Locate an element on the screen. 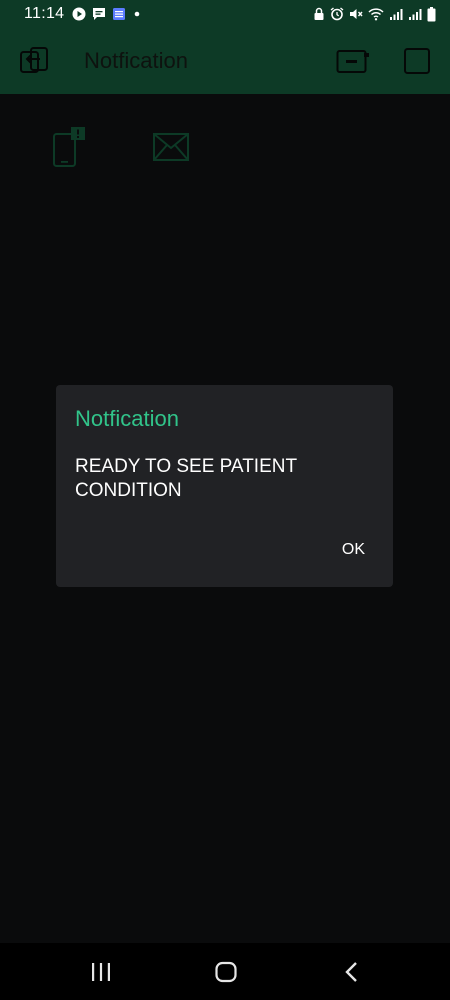 Image resolution: width=450 pixels, height=1000 pixels. status-left-icons is located at coordinates (107, 14).